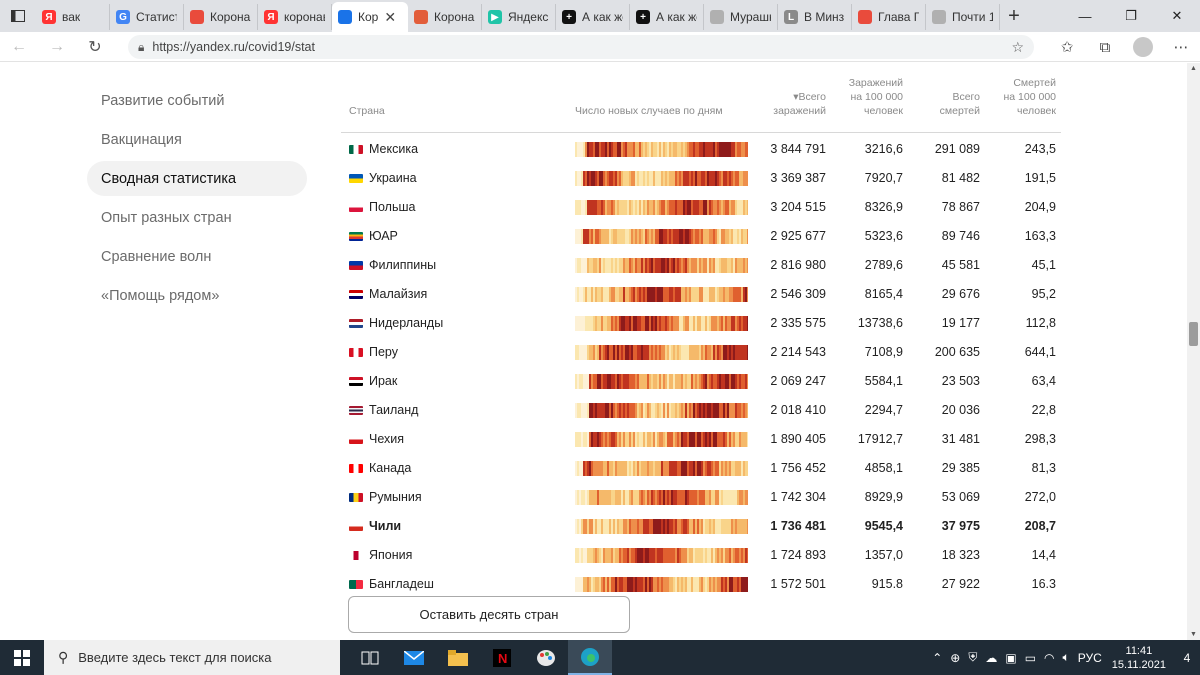  I want to click on restore-button: ❐, so click(1131, 16).